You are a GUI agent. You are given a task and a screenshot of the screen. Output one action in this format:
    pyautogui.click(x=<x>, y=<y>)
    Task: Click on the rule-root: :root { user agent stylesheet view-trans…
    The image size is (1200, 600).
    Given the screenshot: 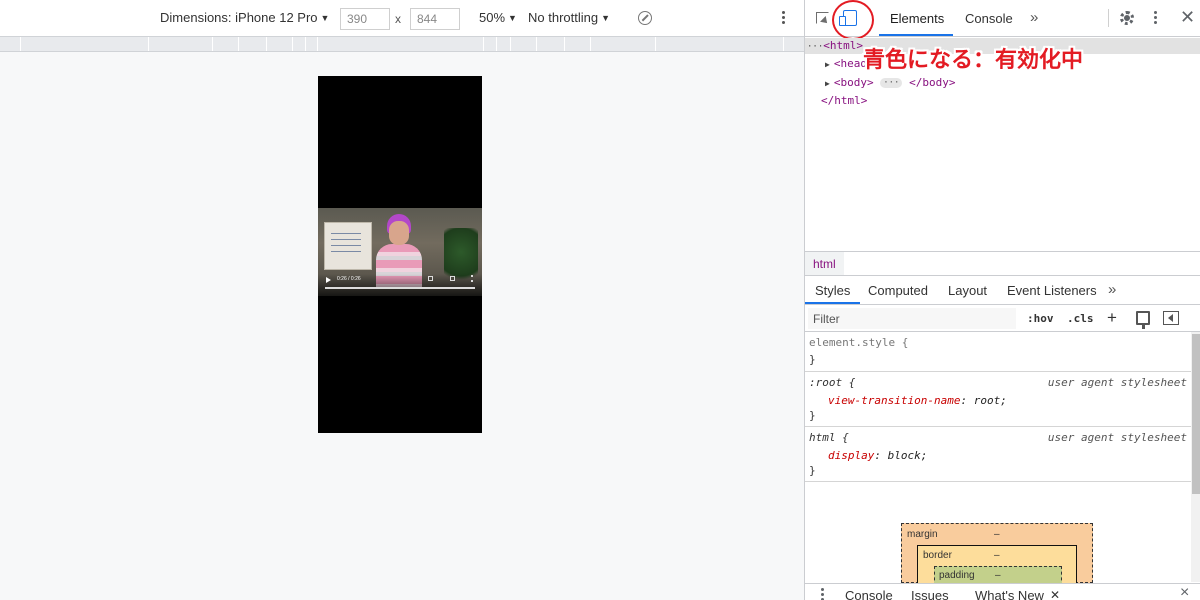 What is the action you would take?
    pyautogui.click(x=998, y=399)
    